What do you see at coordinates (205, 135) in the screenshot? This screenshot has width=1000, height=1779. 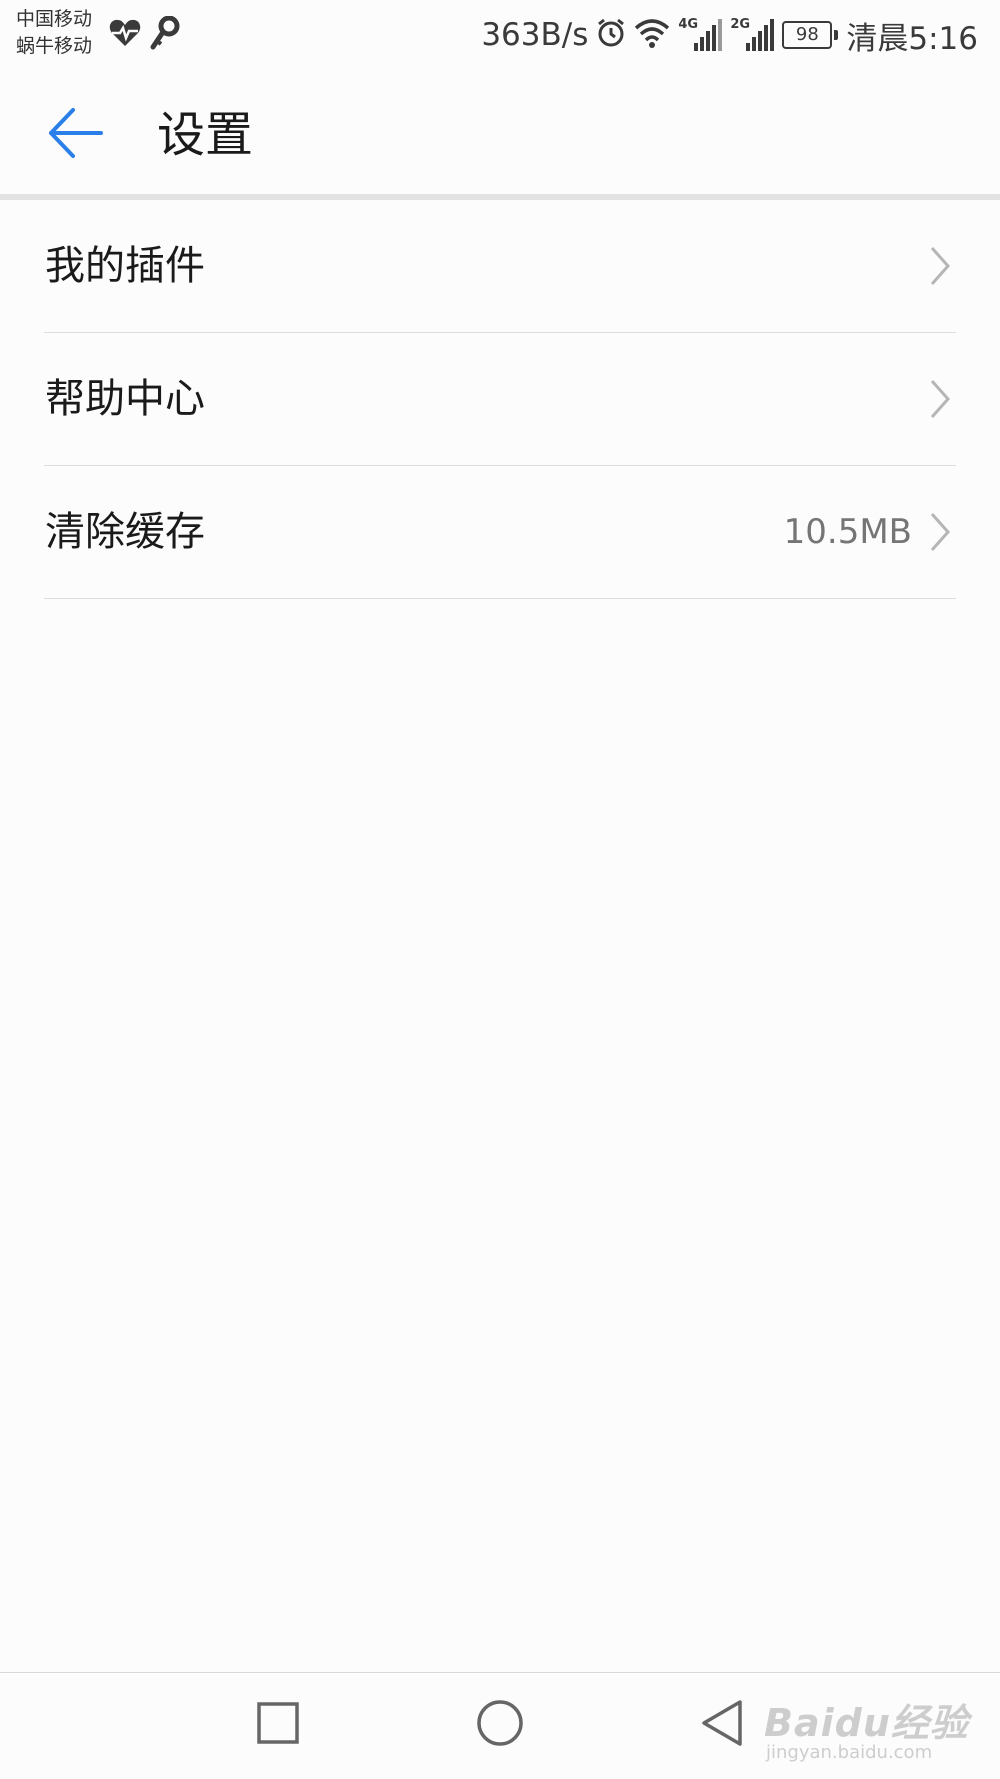 I see `page-title: 设置` at bounding box center [205, 135].